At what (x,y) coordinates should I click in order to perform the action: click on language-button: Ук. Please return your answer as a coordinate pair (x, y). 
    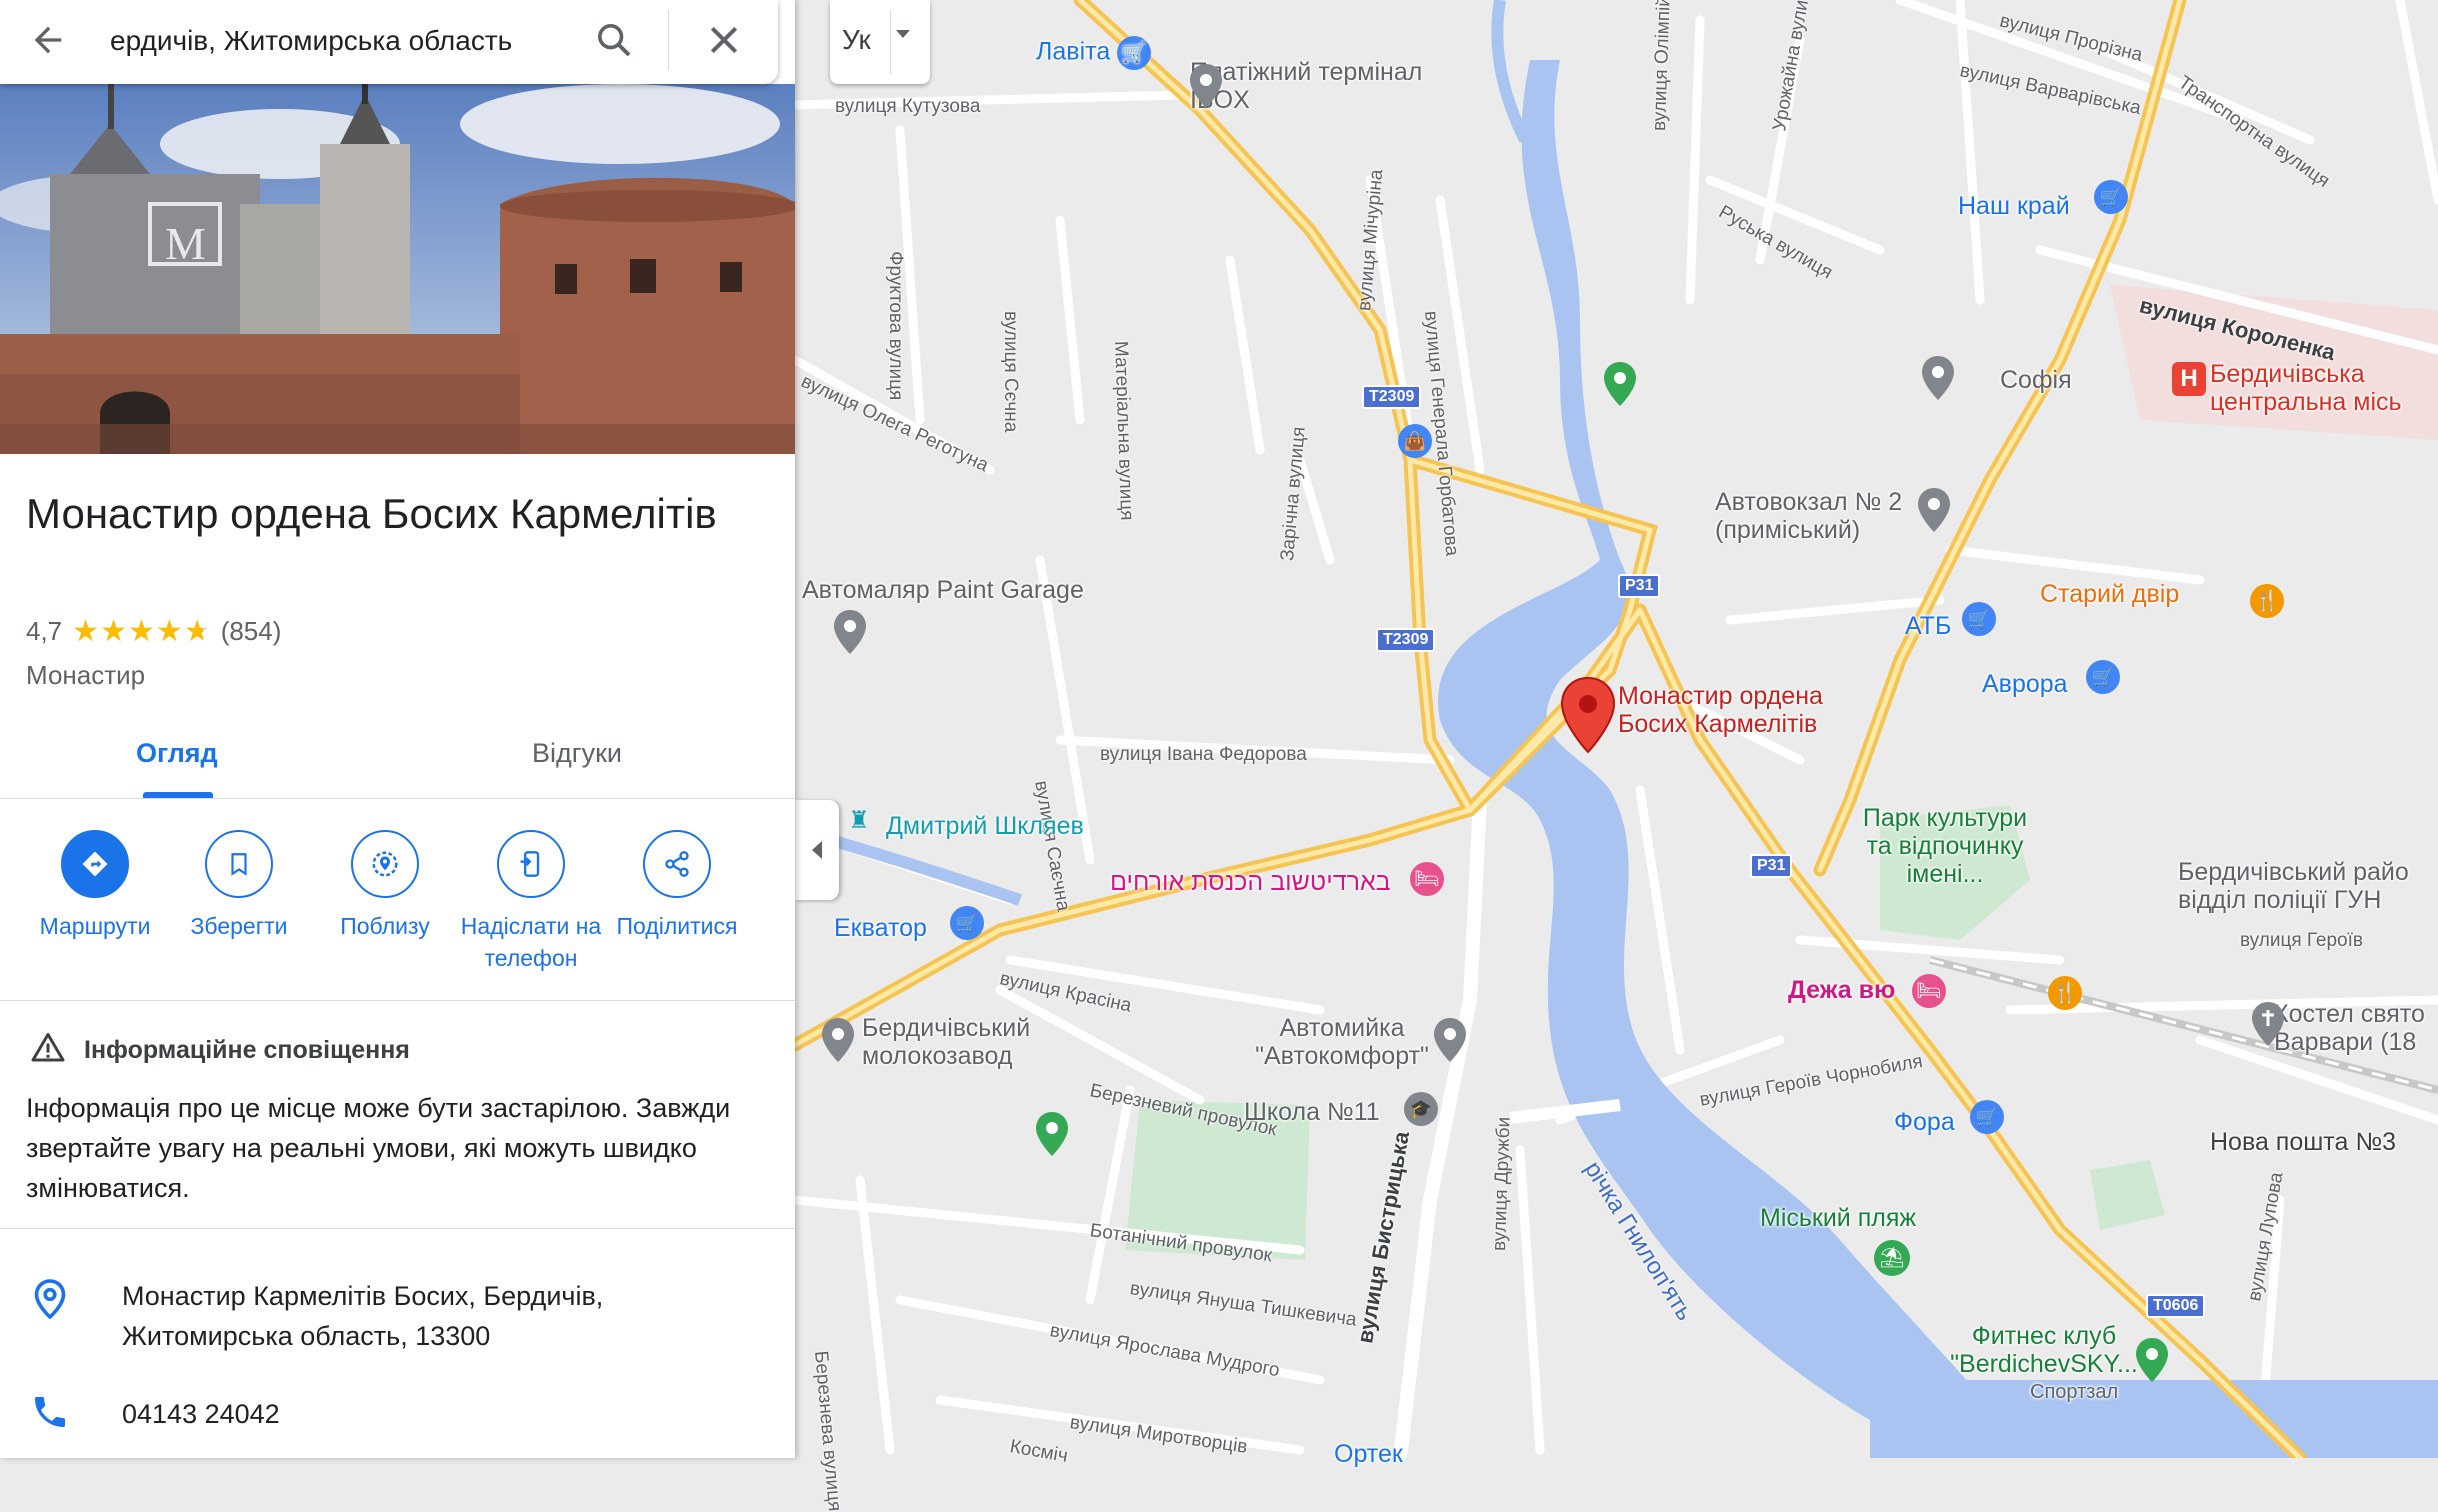
    Looking at the image, I should click on (880, 42).